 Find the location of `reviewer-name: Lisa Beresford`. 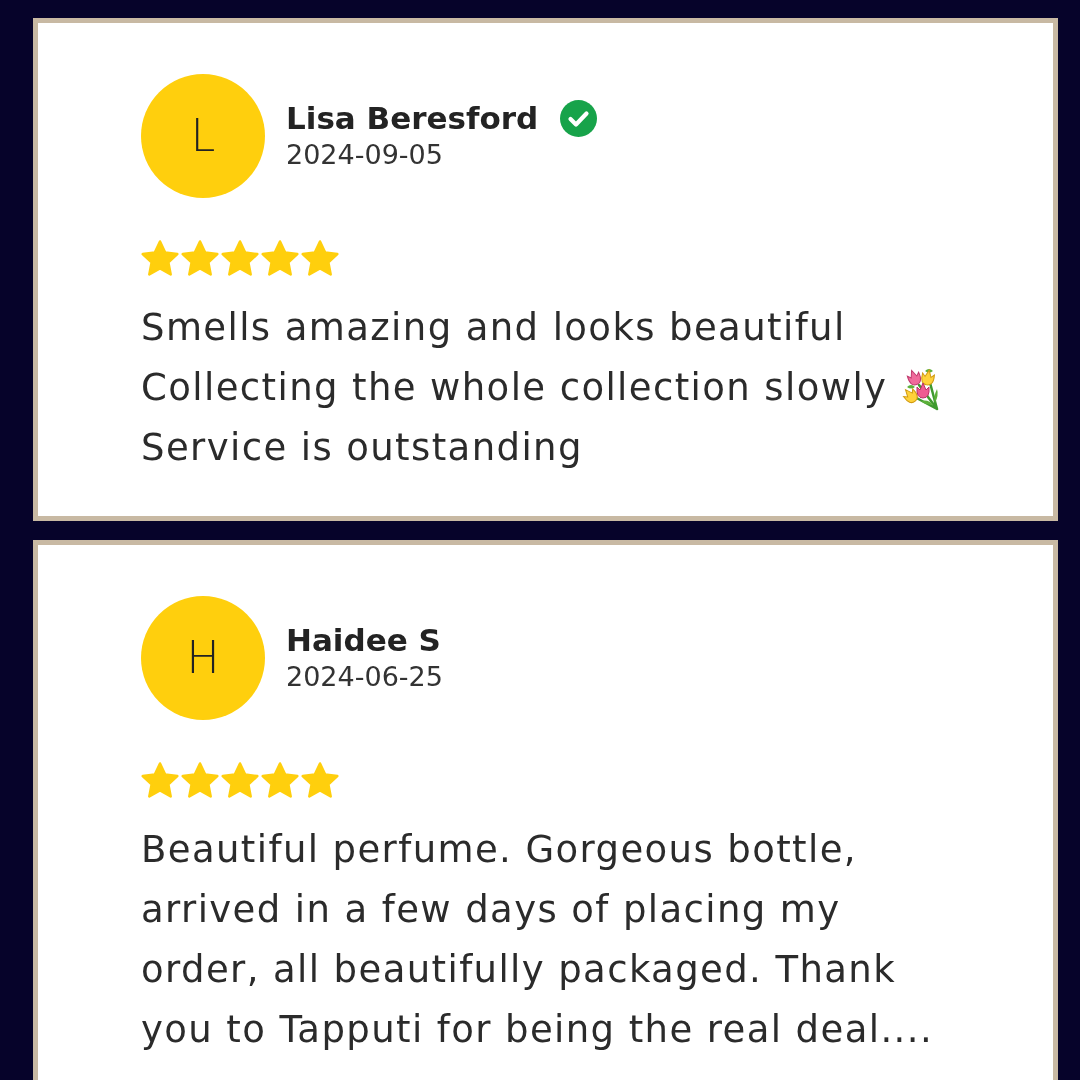

reviewer-name: Lisa Beresford is located at coordinates (412, 118).